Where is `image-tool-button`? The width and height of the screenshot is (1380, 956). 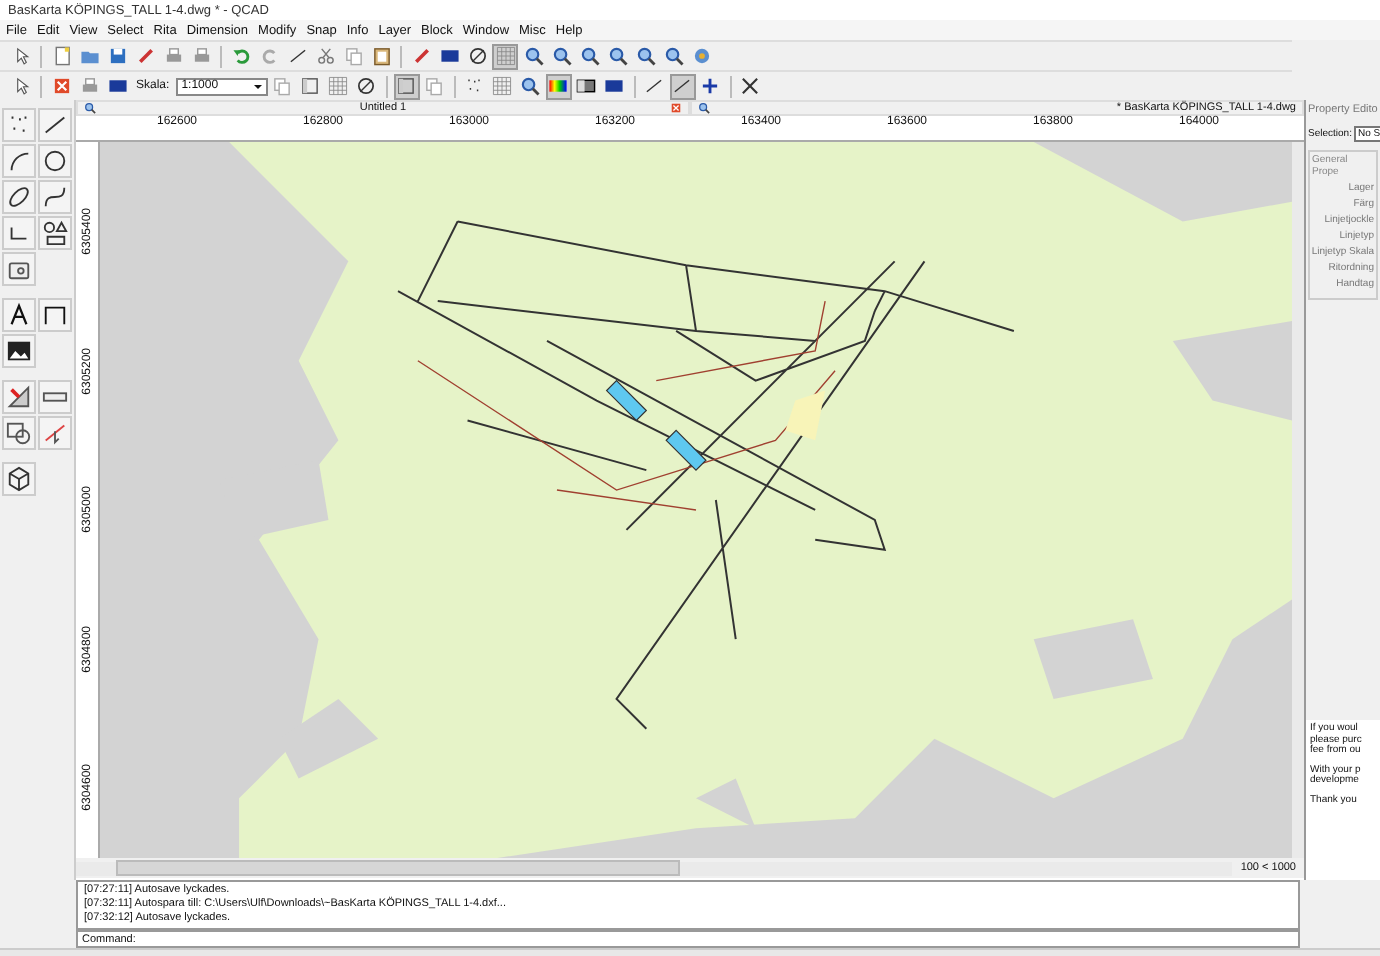
image-tool-button is located at coordinates (19, 351).